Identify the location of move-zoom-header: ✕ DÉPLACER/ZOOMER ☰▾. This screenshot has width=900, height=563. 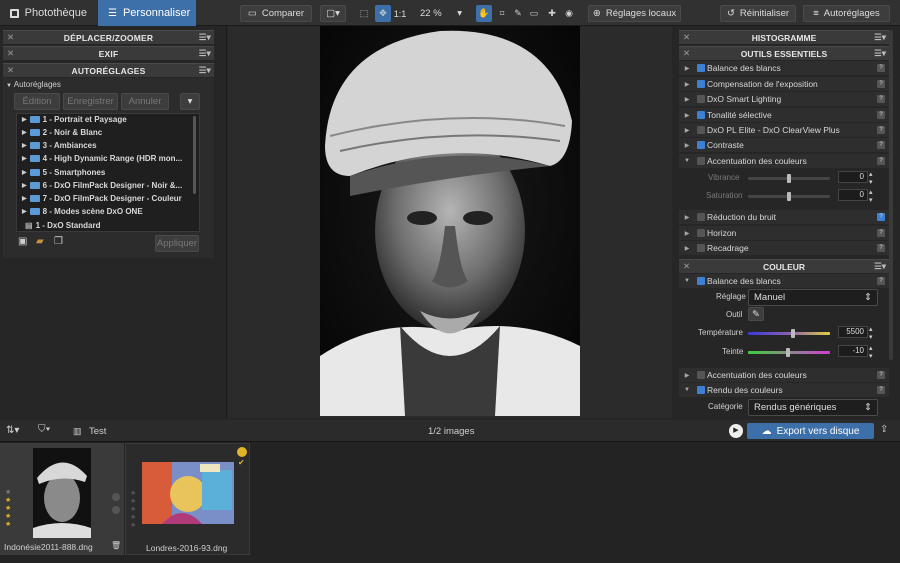
(108, 37).